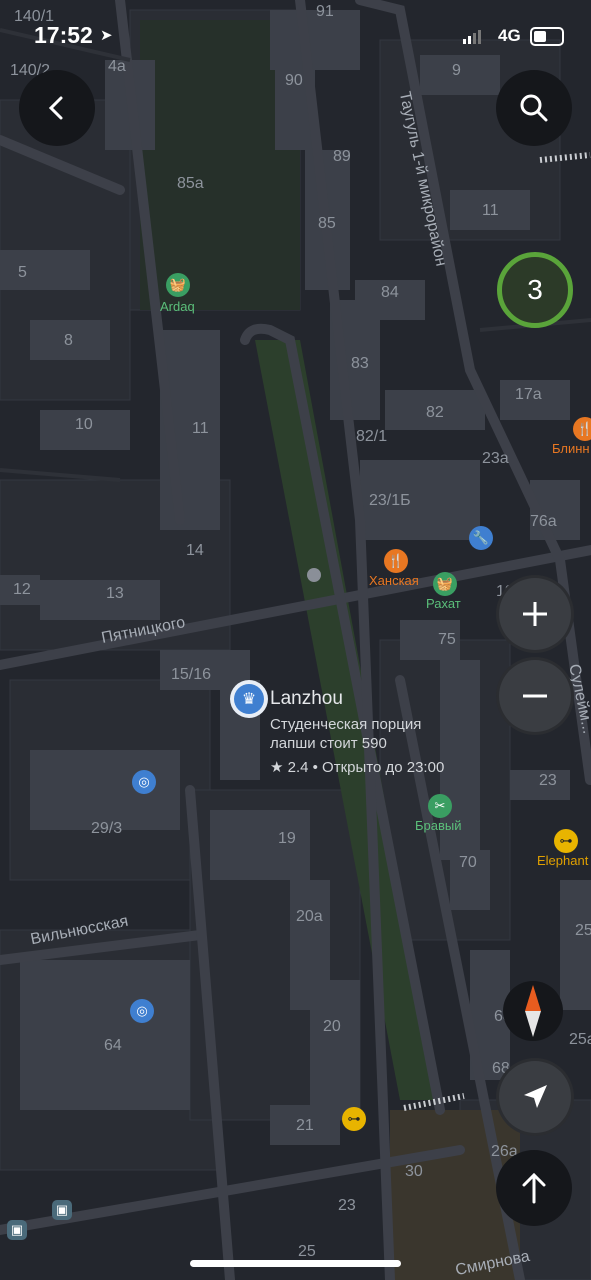  I want to click on poi-label-rahat: Рахат, so click(443, 603).